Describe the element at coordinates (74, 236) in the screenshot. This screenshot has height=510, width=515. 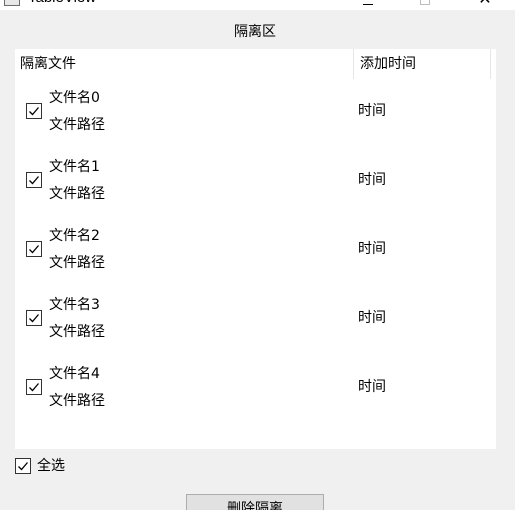
I see `file-name: 文件名2` at that location.